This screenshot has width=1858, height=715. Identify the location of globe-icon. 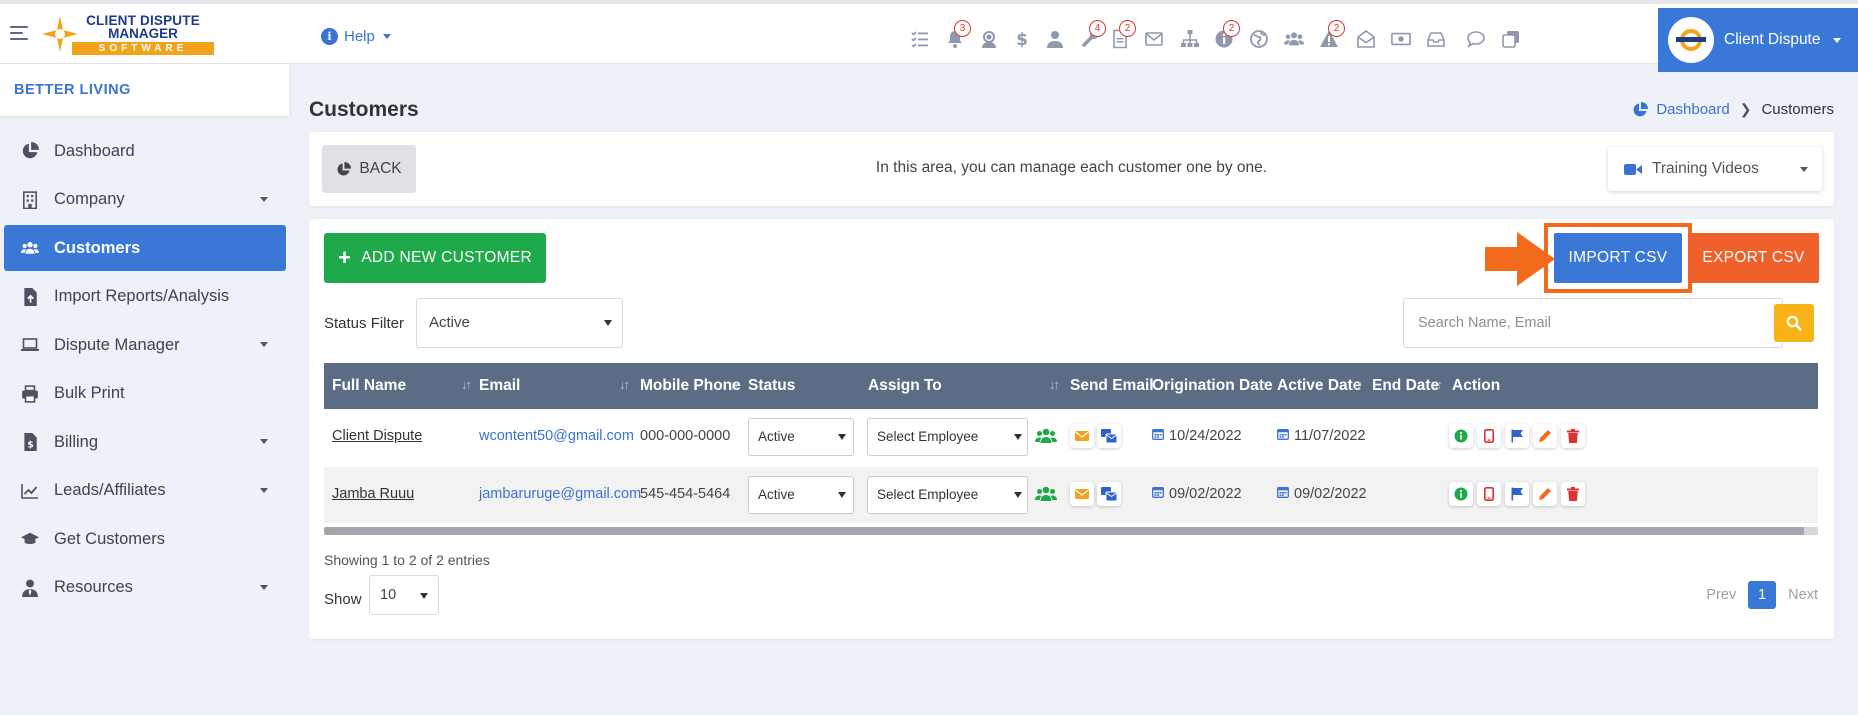
(1259, 39).